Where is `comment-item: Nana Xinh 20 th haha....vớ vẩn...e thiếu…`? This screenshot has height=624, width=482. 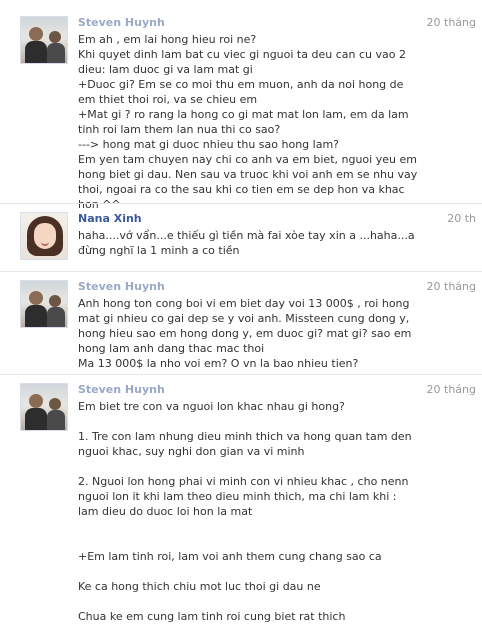 comment-item: Nana Xinh 20 th haha....vớ vẩn...e thiếu… is located at coordinates (241, 236).